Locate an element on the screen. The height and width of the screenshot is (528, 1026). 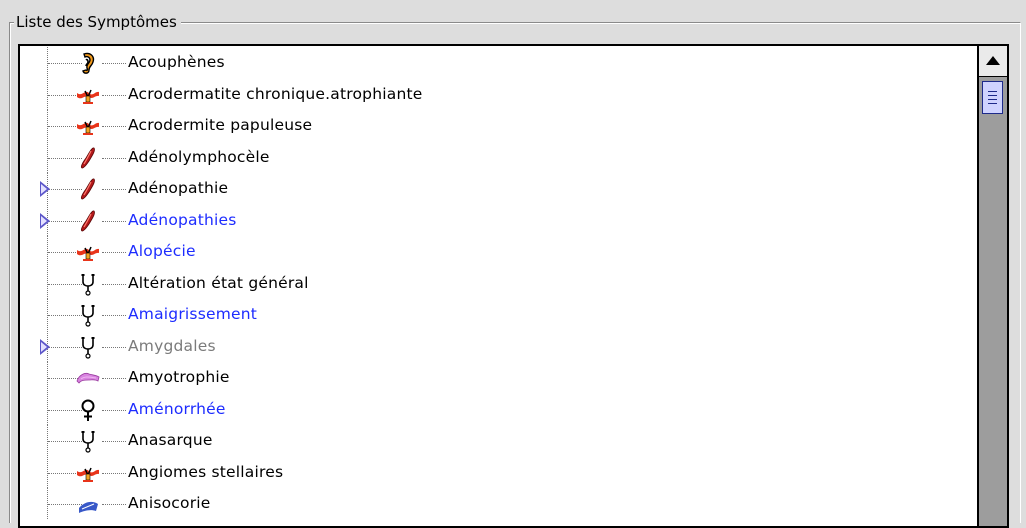
symptom-label: Amyotrophie is located at coordinates (179, 377).